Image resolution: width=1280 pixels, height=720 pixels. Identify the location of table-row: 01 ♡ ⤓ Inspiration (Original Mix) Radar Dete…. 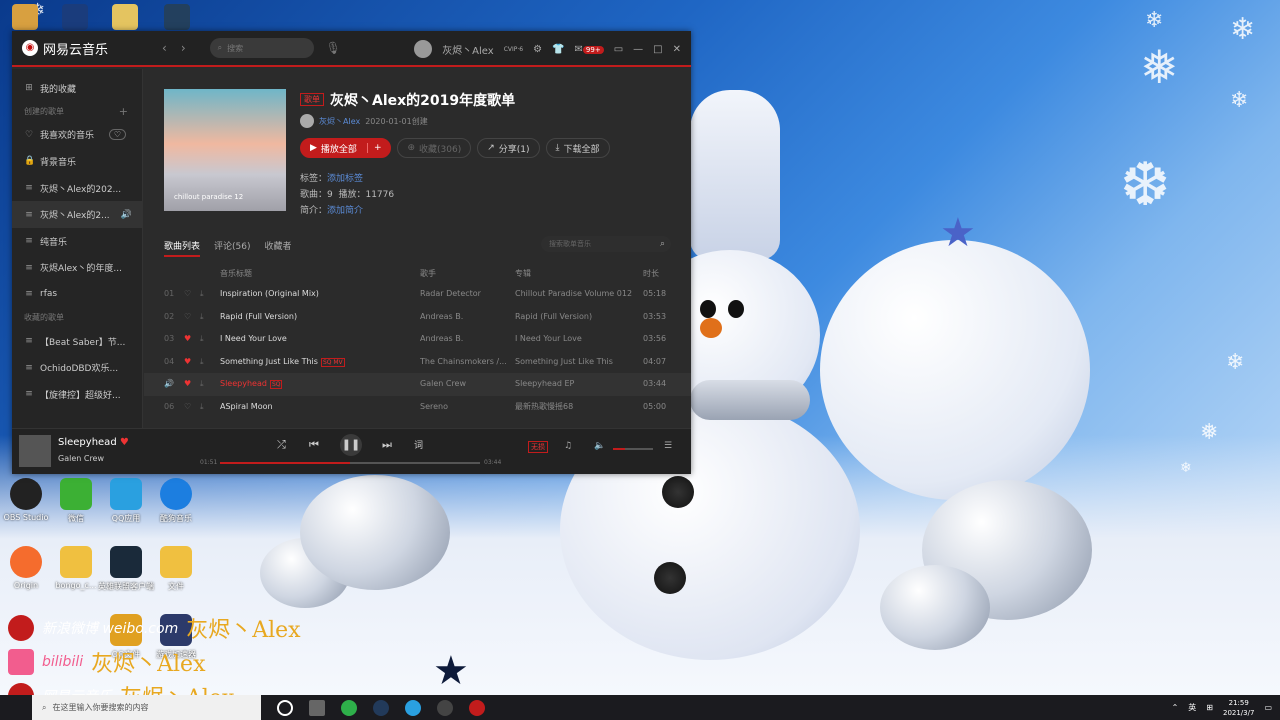
(417, 294).